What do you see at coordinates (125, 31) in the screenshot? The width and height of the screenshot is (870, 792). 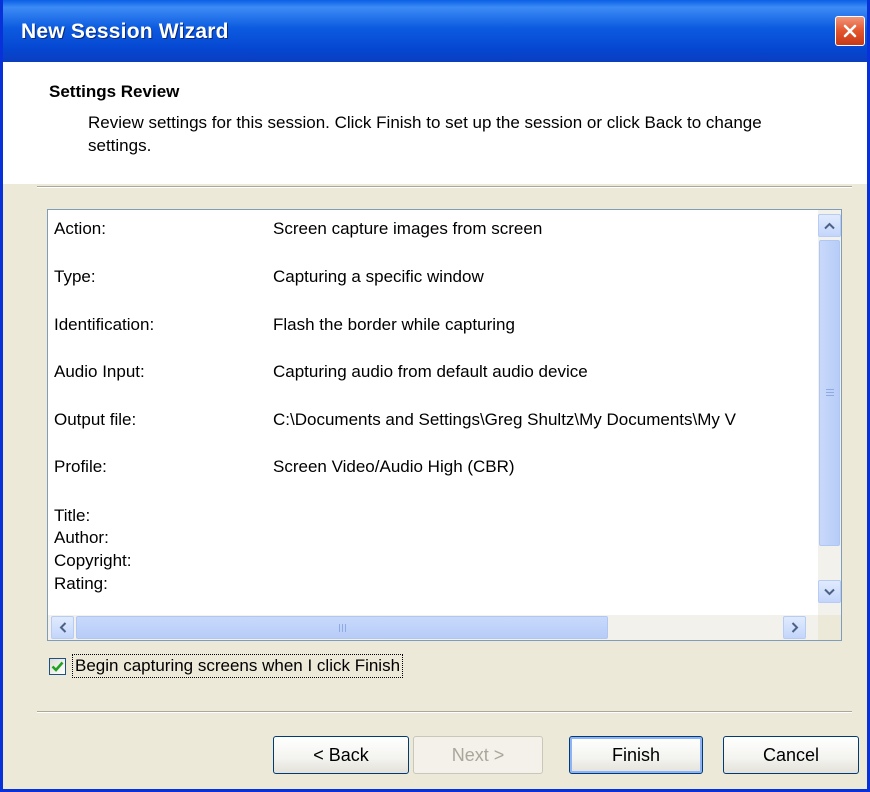 I see `window-title: New Session Wizard` at bounding box center [125, 31].